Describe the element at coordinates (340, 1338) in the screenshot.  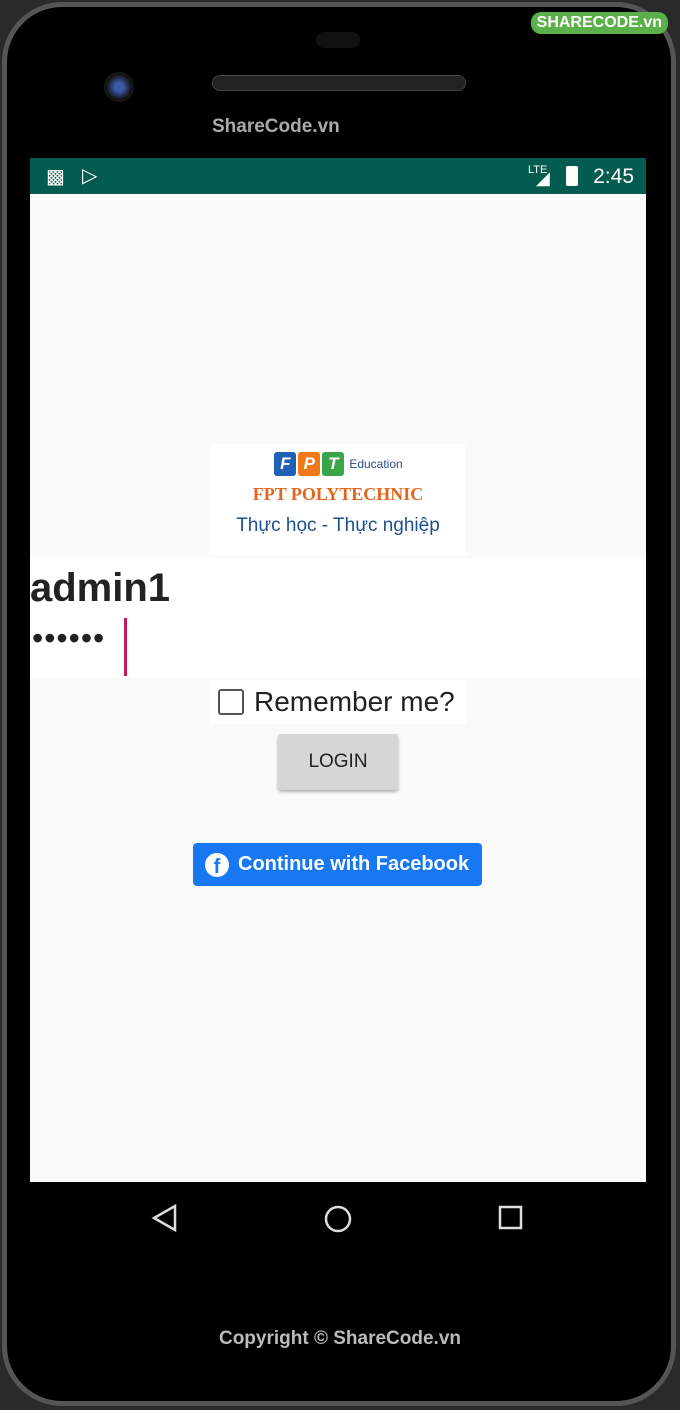
I see `copyright: Copyright © ShareCode.vn` at that location.